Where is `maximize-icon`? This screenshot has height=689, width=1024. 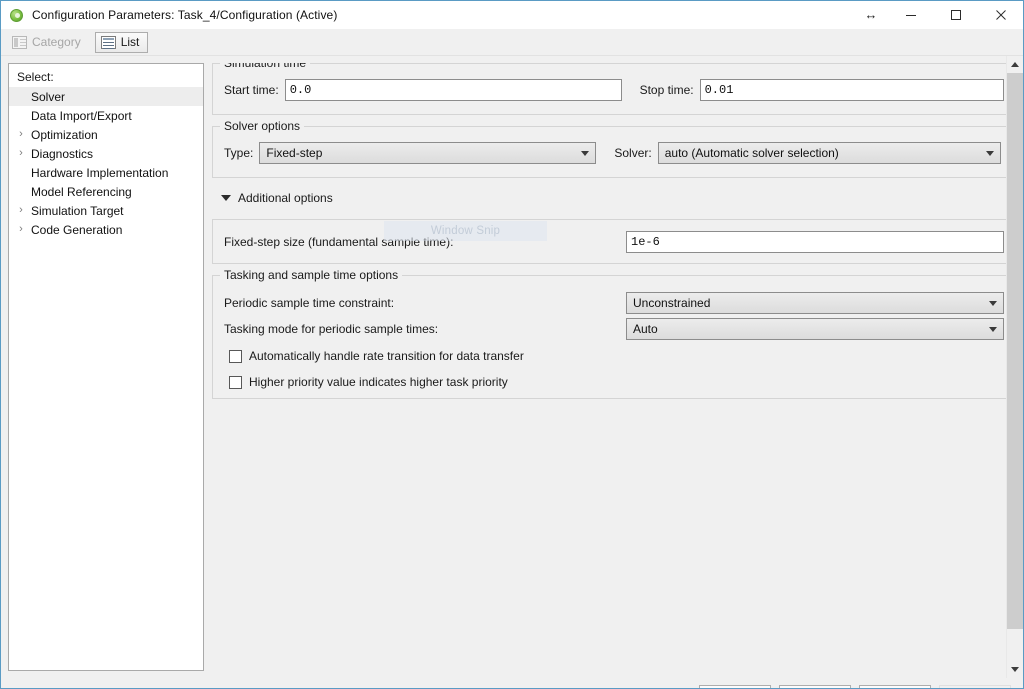
maximize-icon is located at coordinates (955, 15).